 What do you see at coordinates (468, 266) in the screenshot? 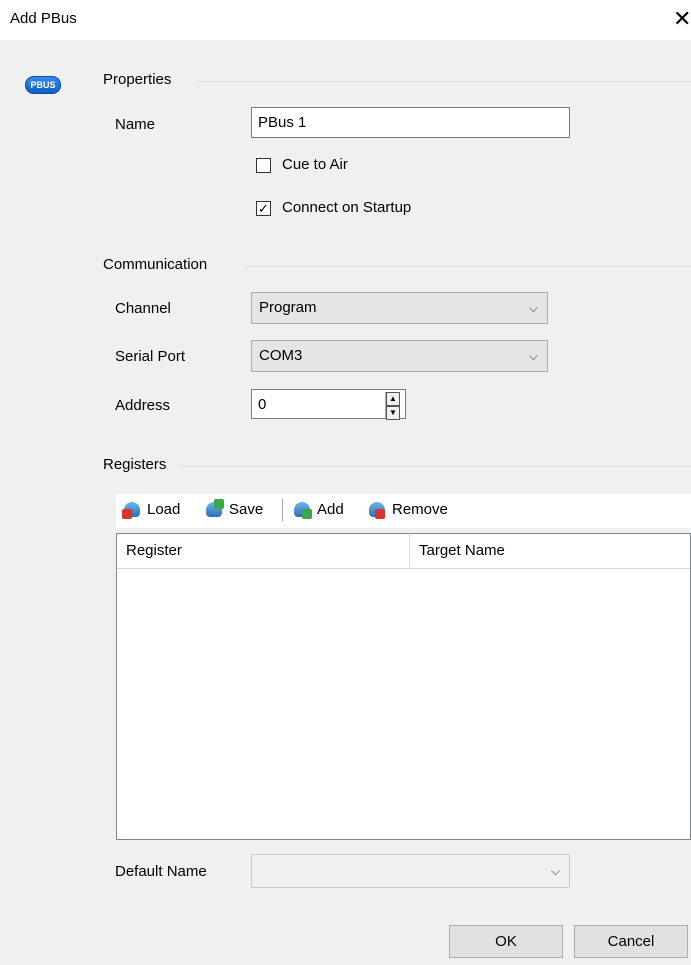
I see `communication-divider` at bounding box center [468, 266].